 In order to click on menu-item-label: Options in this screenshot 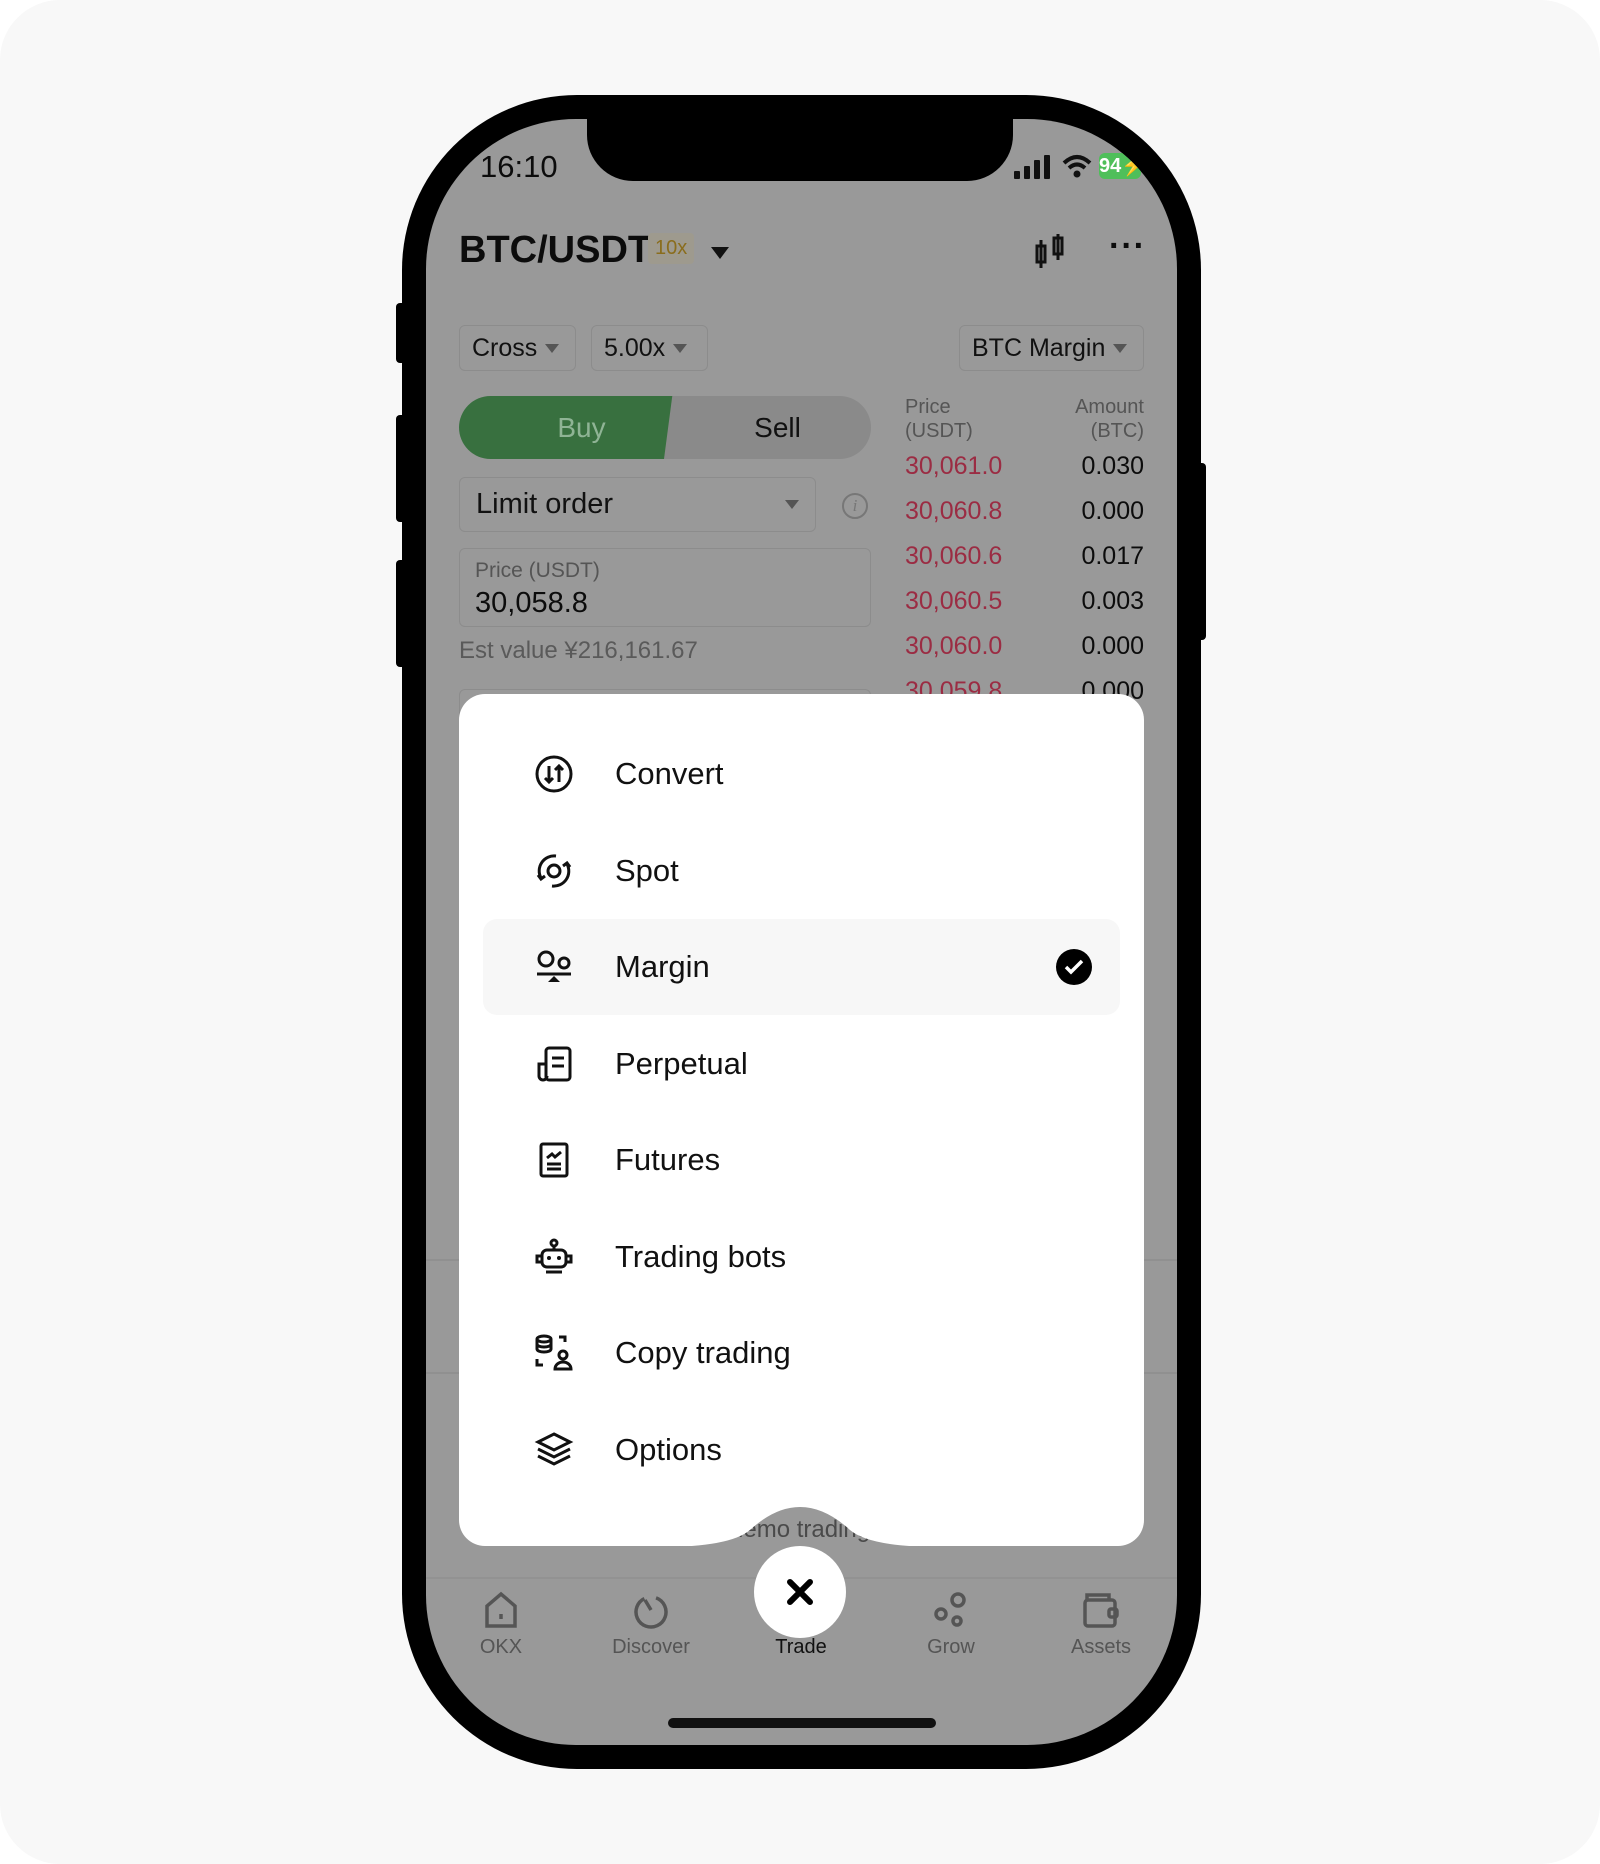, I will do `click(668, 1449)`.